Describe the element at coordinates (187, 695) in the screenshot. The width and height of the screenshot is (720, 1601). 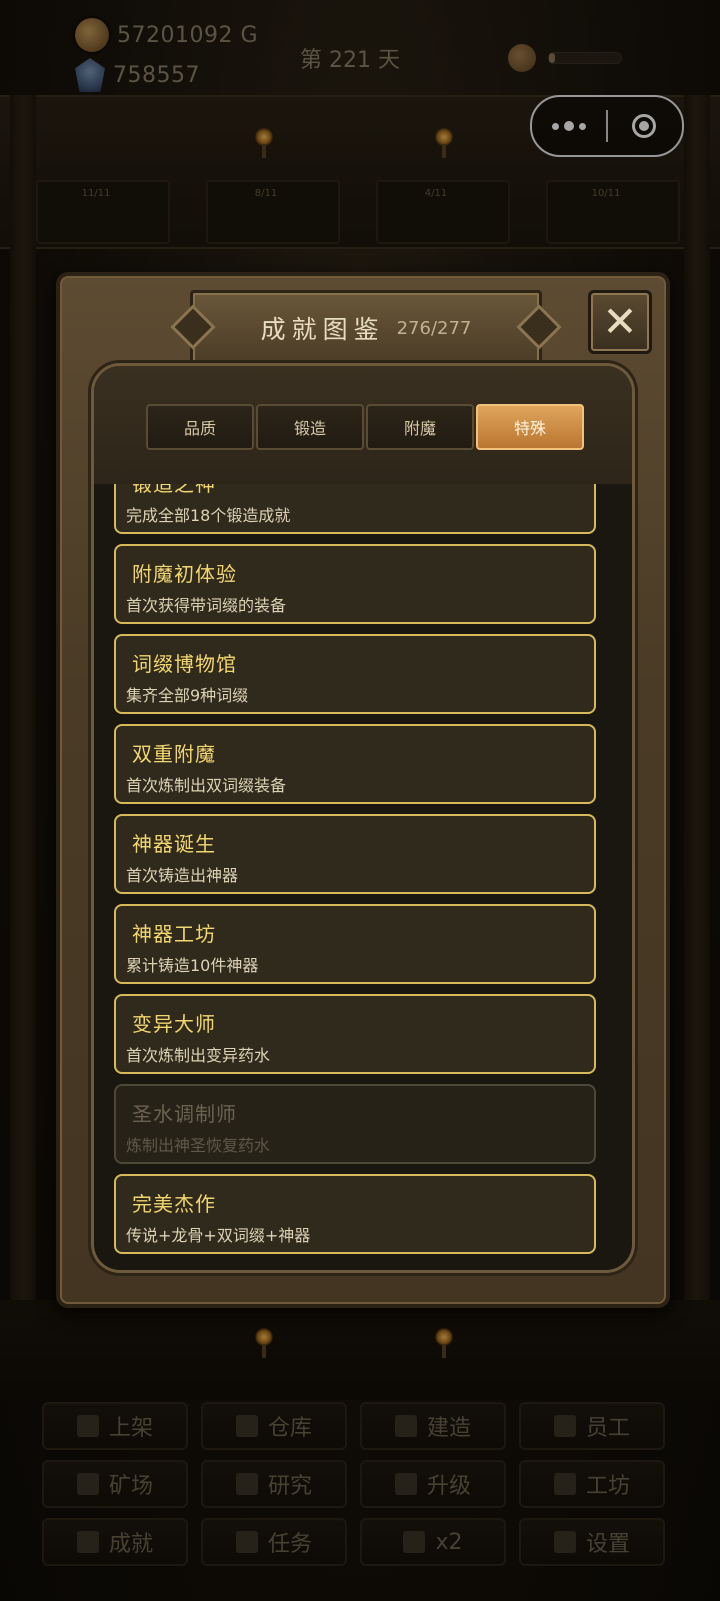
I see `achievement-description: 集齐全部9种词缀` at that location.